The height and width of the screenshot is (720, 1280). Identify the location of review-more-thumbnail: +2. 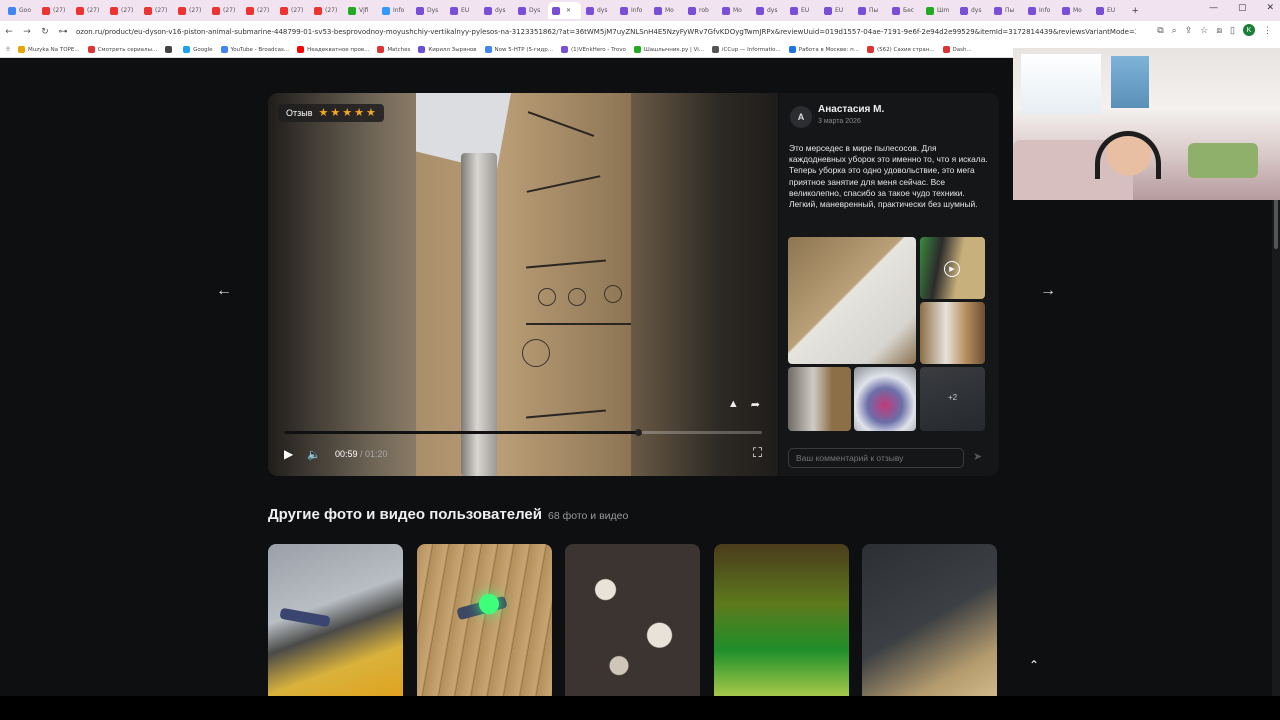
(952, 399).